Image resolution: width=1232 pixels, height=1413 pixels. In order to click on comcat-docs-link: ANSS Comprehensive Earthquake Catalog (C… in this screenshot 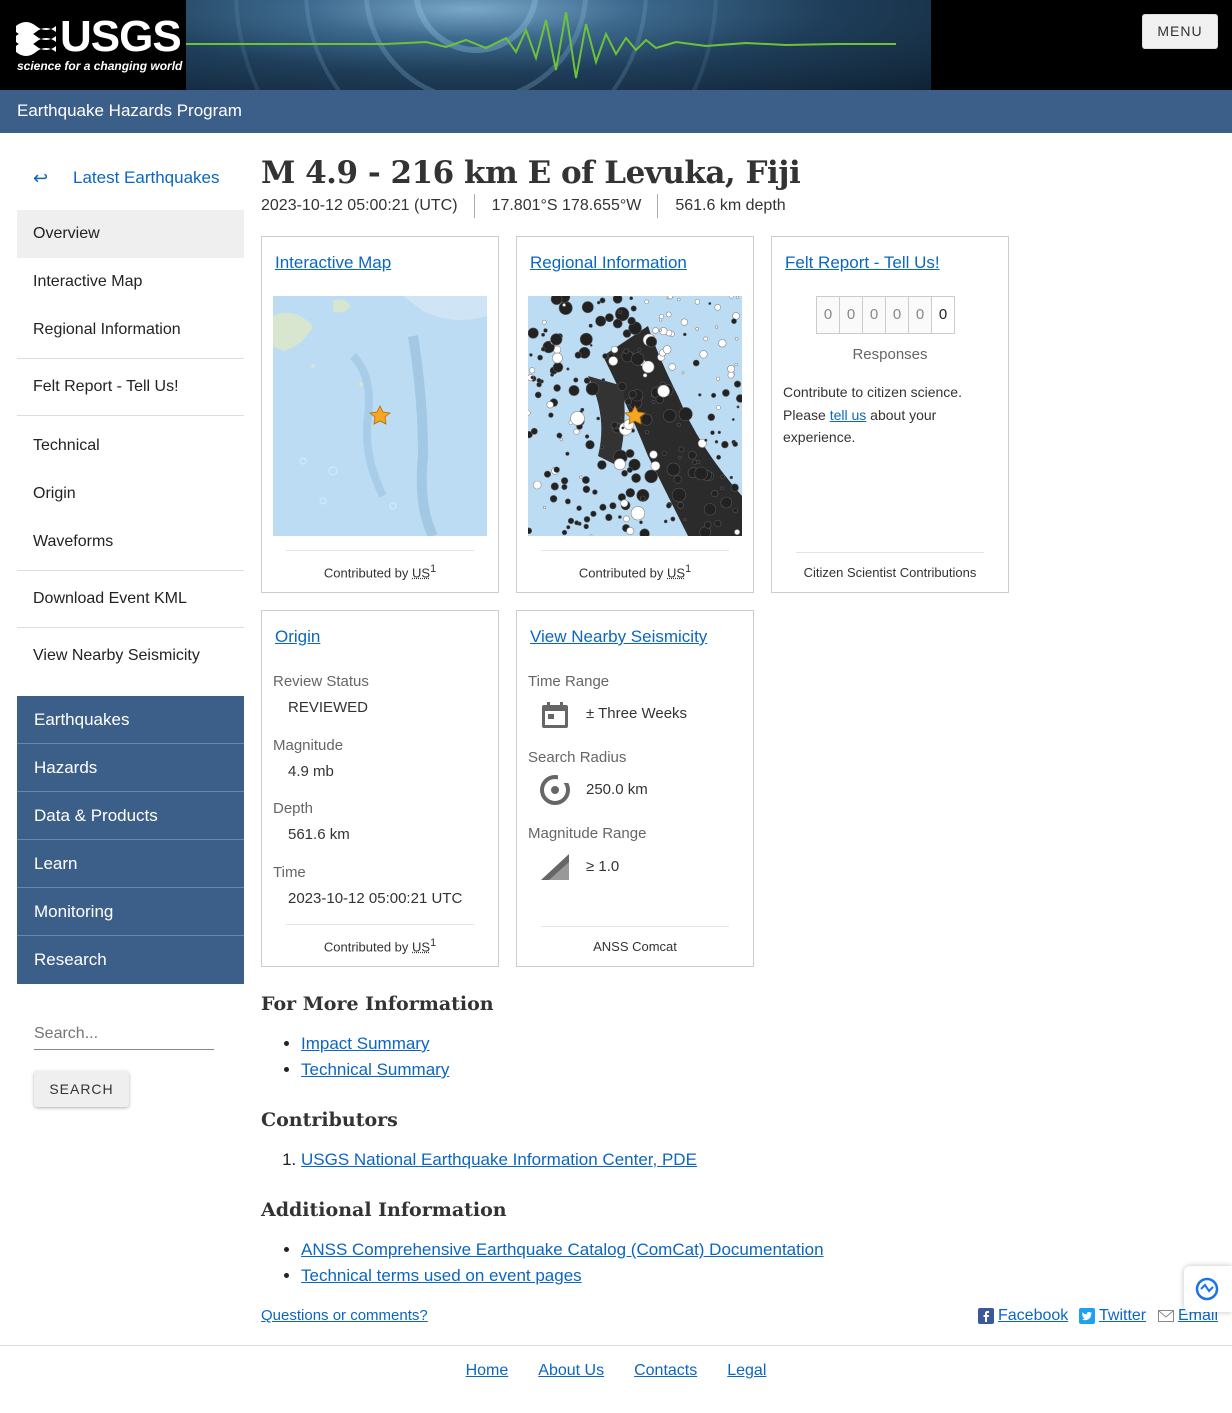, I will do `click(562, 1249)`.